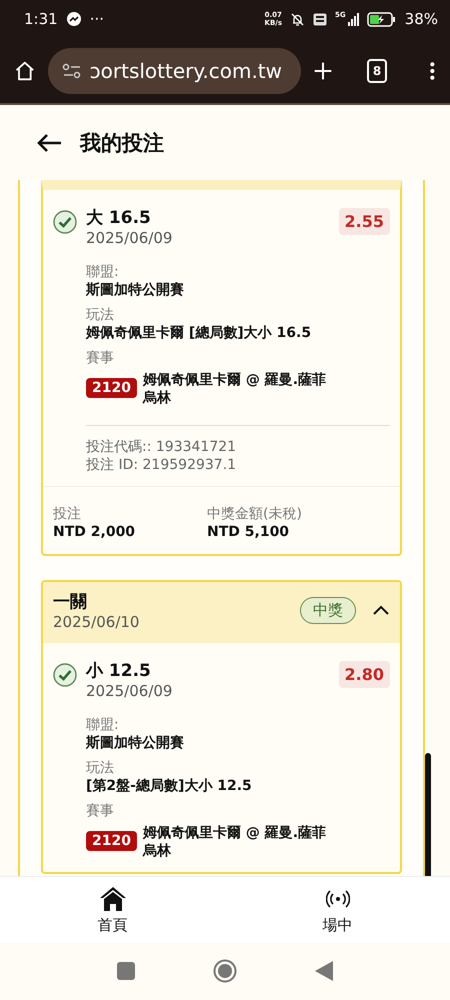  What do you see at coordinates (364, 674) in the screenshot?
I see `odds-badge: 2.80` at bounding box center [364, 674].